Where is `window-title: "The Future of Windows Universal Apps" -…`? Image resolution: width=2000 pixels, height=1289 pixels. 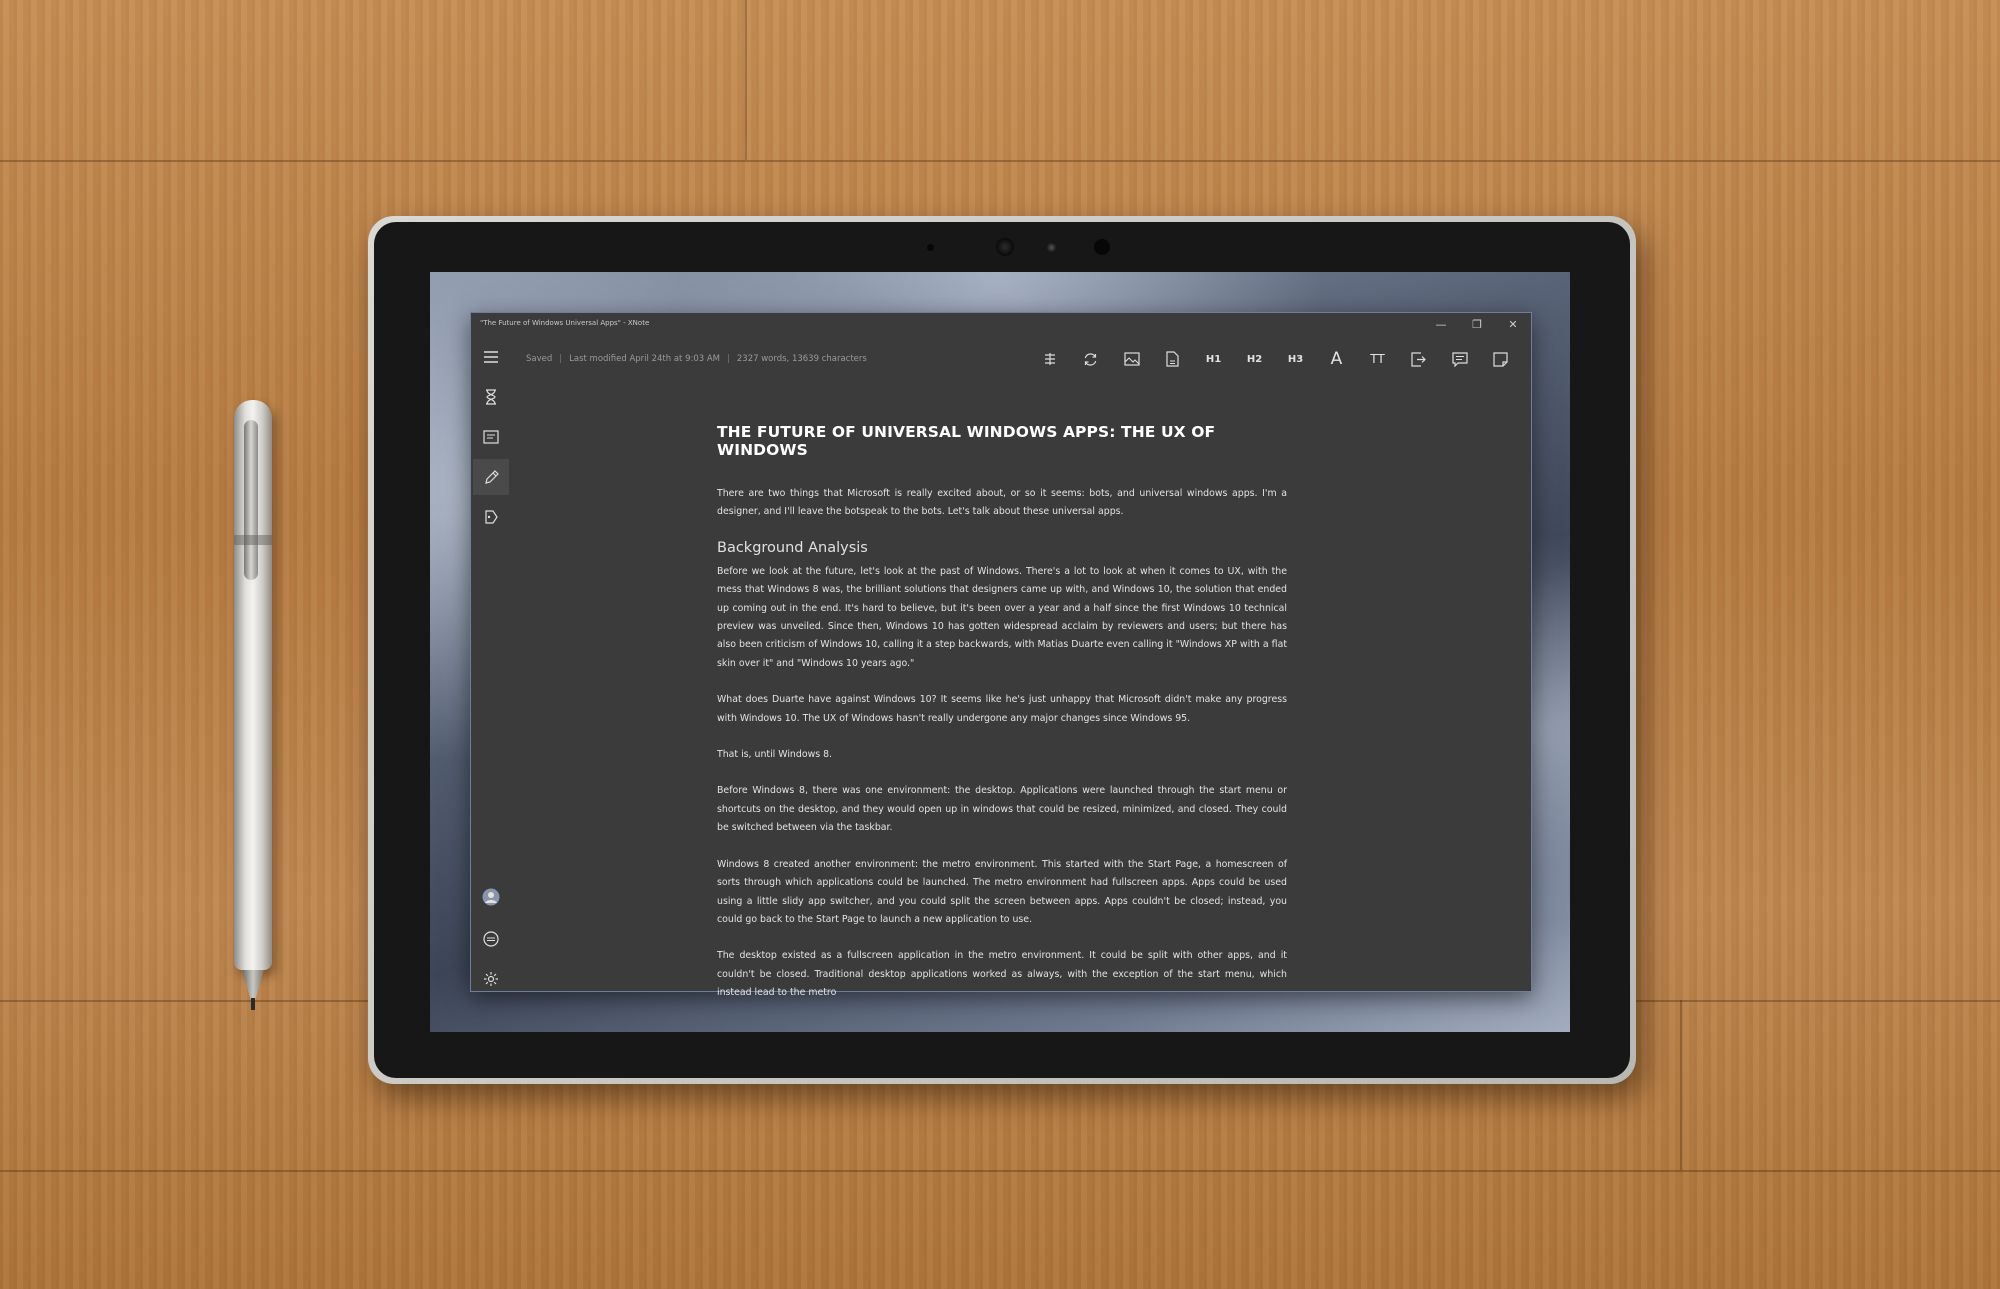
window-title: "The Future of Windows Universal Apps" -… is located at coordinates (565, 323).